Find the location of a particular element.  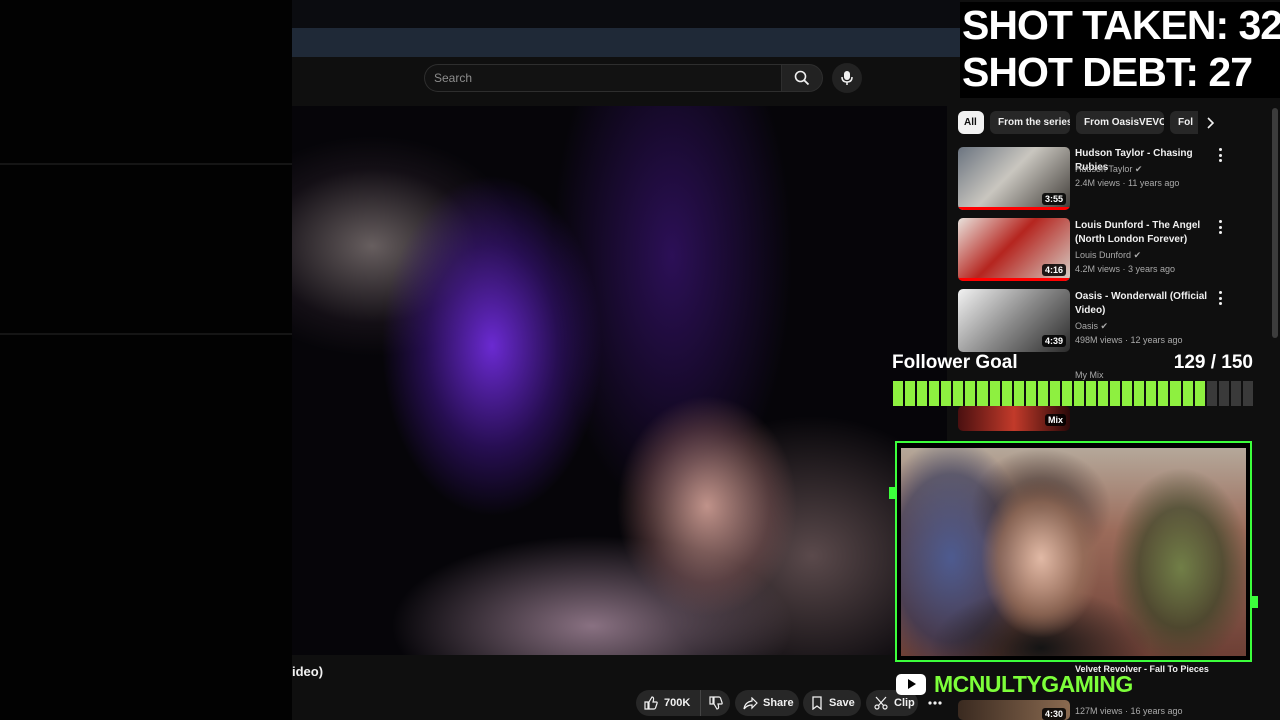

shot-taken-text: SHOT TAKEN: 32 is located at coordinates (1121, 25).